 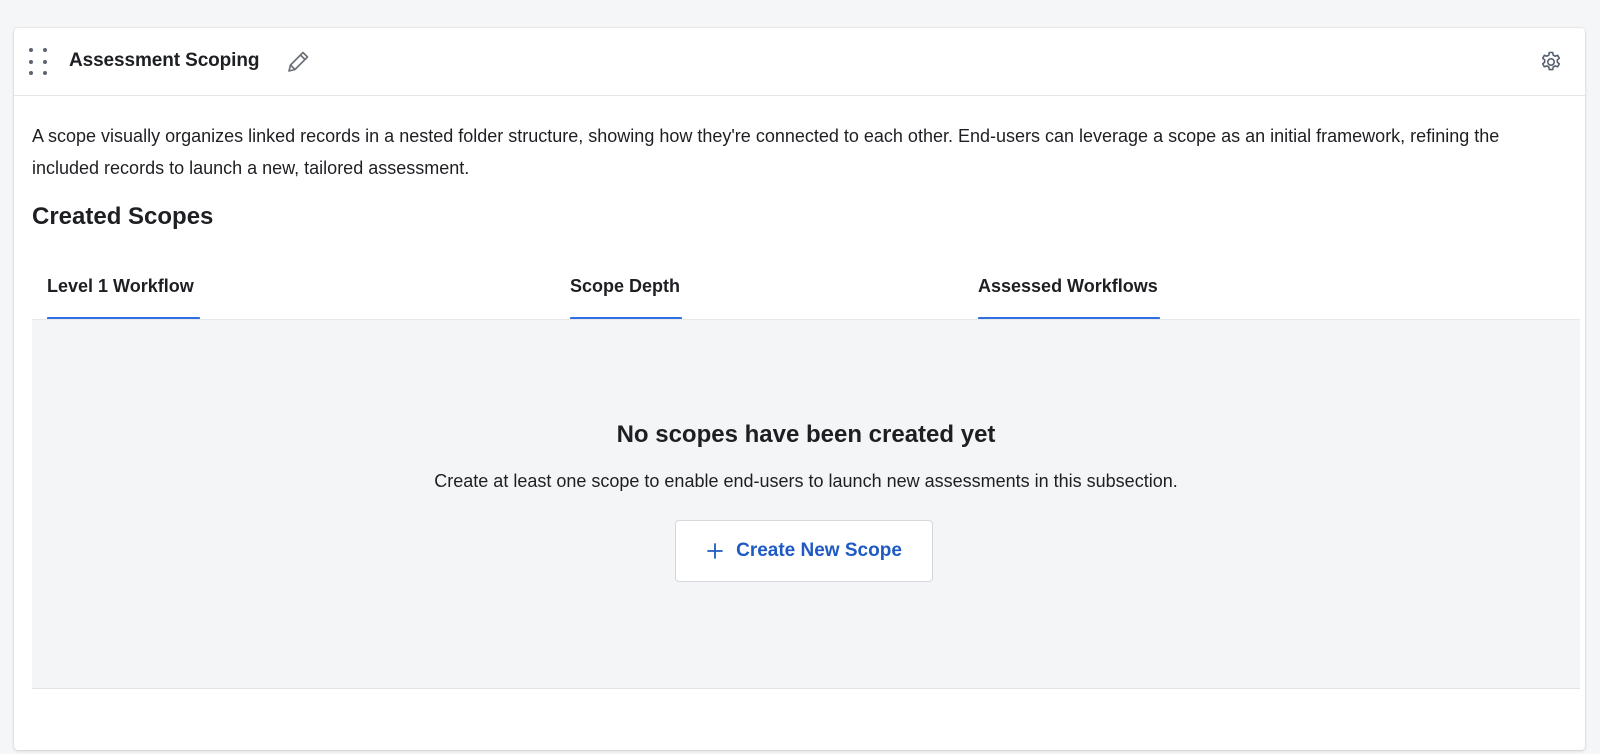 I want to click on gear-icon, so click(x=1551, y=62).